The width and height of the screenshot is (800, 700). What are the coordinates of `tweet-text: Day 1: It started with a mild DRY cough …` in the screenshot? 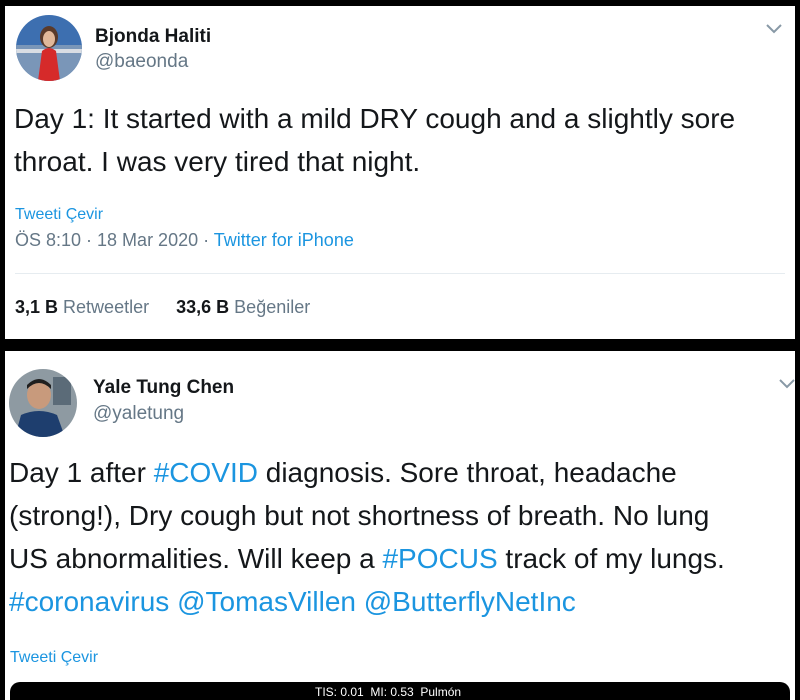 It's located at (374, 140).